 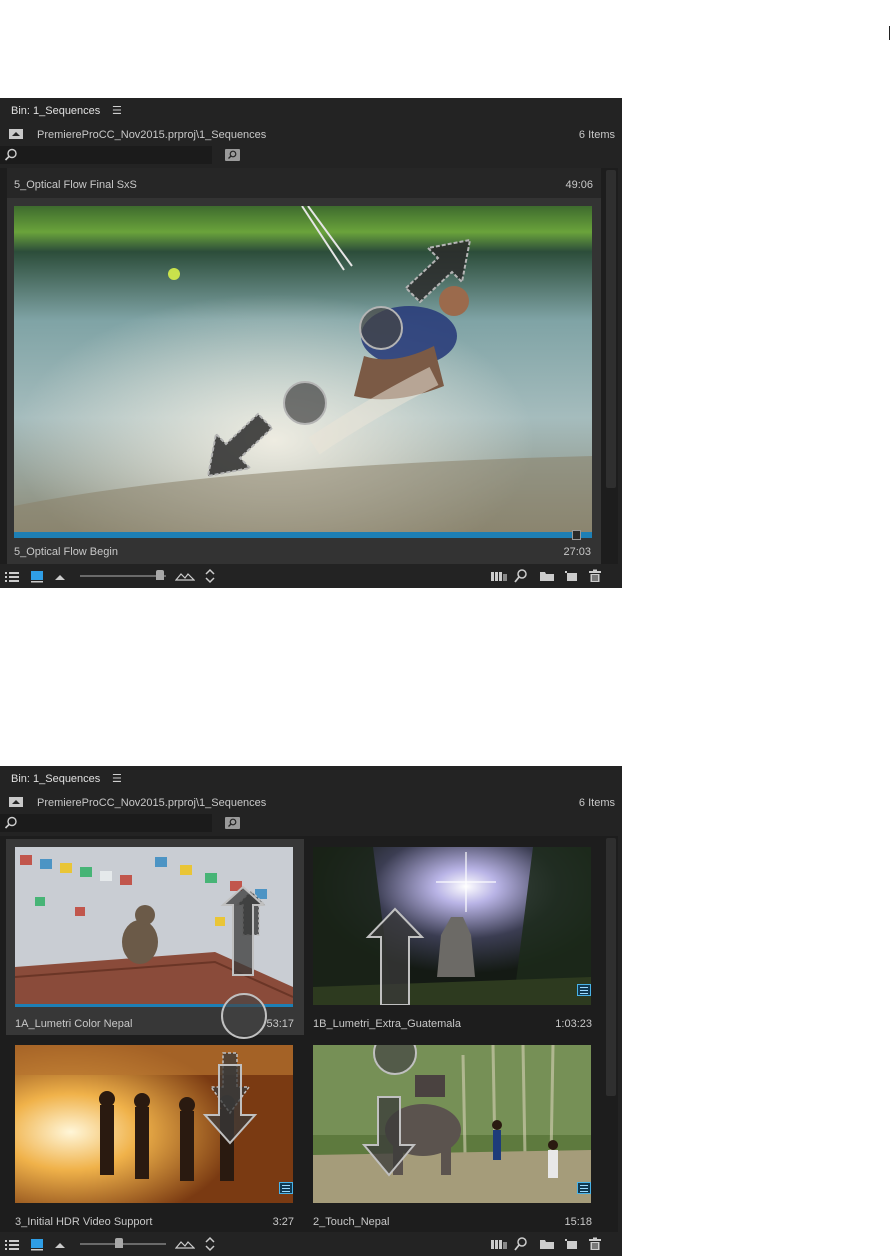 I want to click on sequence-item-tile: 3_Initial HDR Video Support 3:27, so click(x=155, y=1135).